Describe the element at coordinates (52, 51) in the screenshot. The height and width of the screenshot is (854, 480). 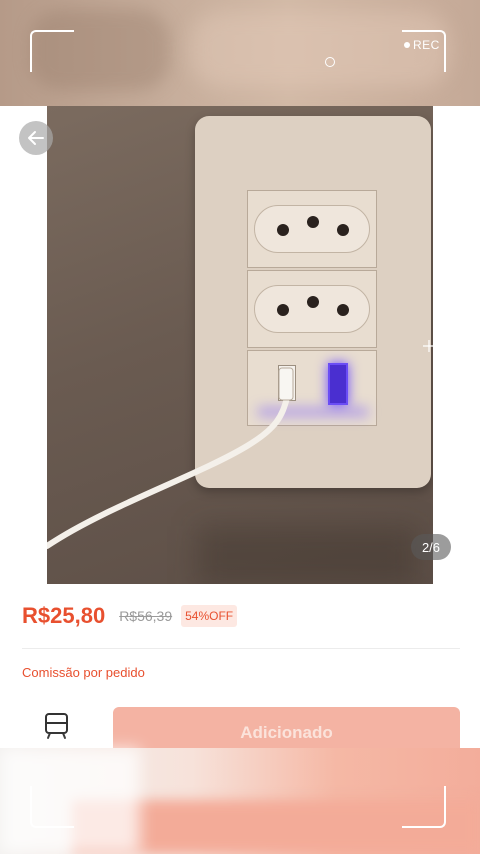
I see `frame-corner-top-left` at that location.